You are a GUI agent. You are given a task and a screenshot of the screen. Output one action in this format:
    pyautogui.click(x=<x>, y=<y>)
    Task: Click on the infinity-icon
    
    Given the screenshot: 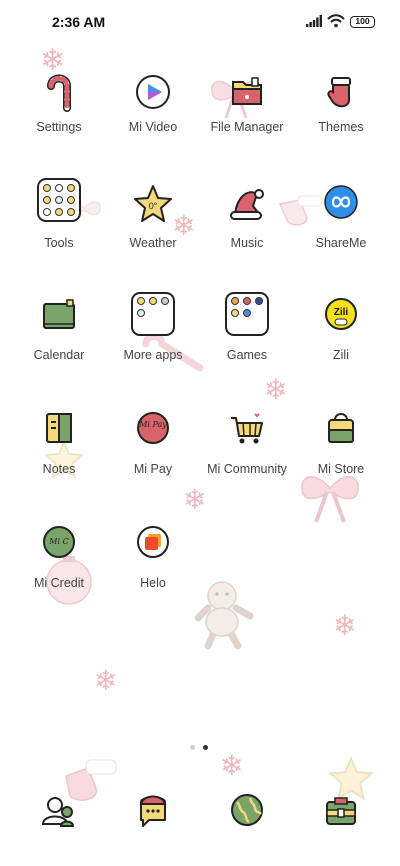 What is the action you would take?
    pyautogui.click(x=341, y=204)
    